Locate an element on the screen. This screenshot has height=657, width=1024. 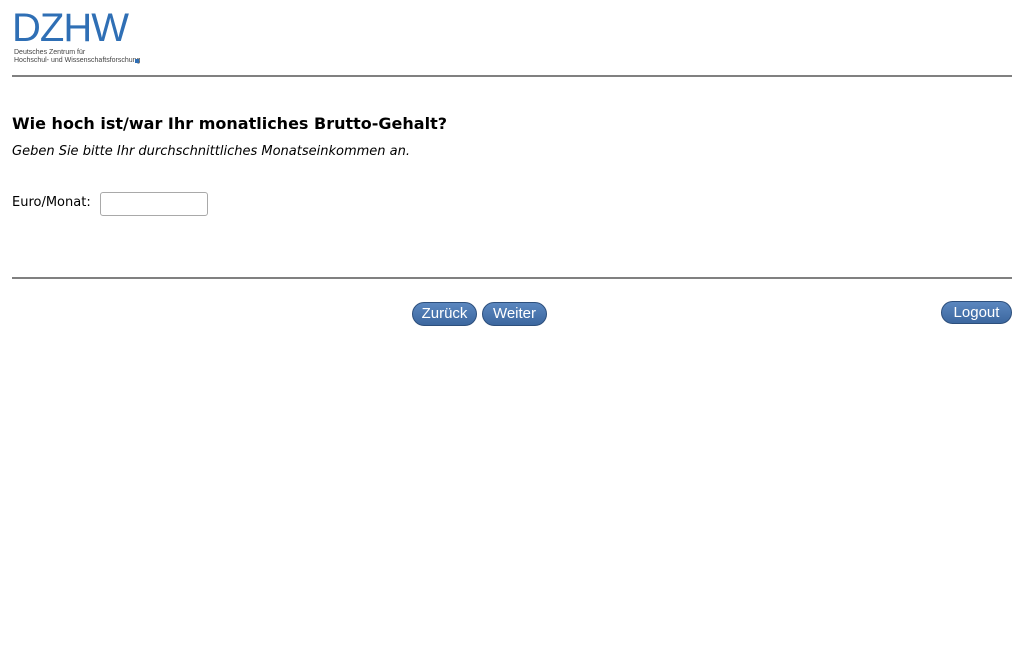
back-button: Zurück is located at coordinates (444, 314).